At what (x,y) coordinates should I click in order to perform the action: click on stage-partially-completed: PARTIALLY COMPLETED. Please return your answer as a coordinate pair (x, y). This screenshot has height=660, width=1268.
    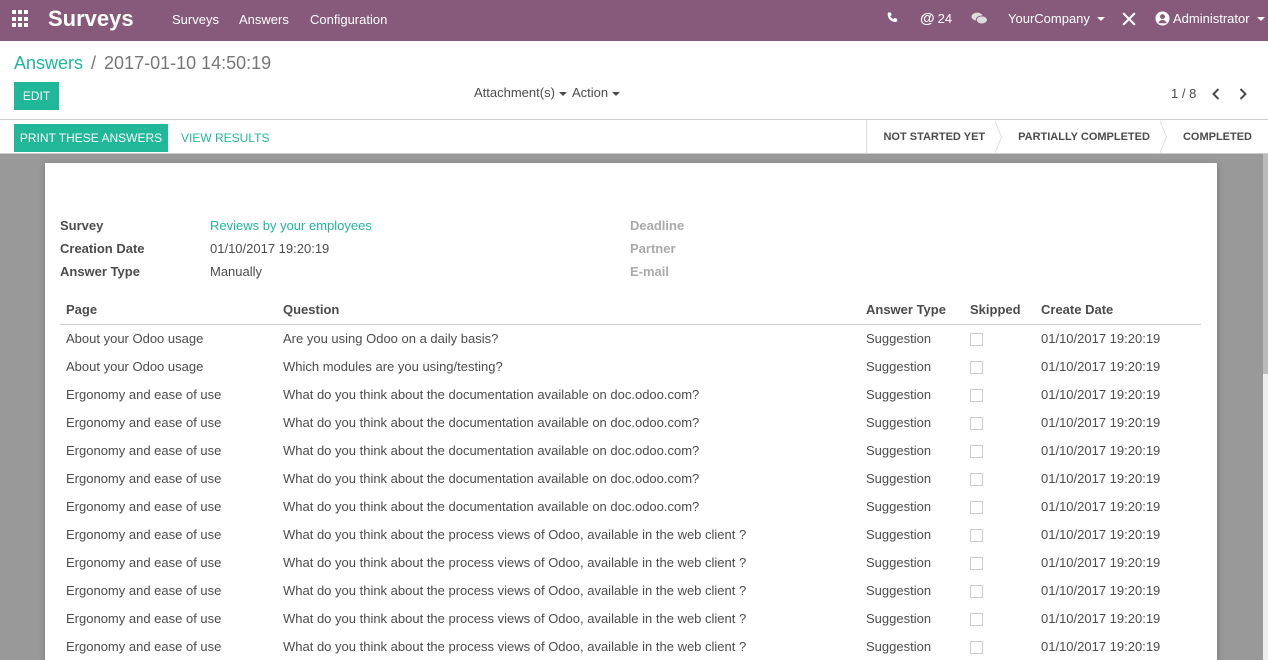
    Looking at the image, I should click on (1084, 137).